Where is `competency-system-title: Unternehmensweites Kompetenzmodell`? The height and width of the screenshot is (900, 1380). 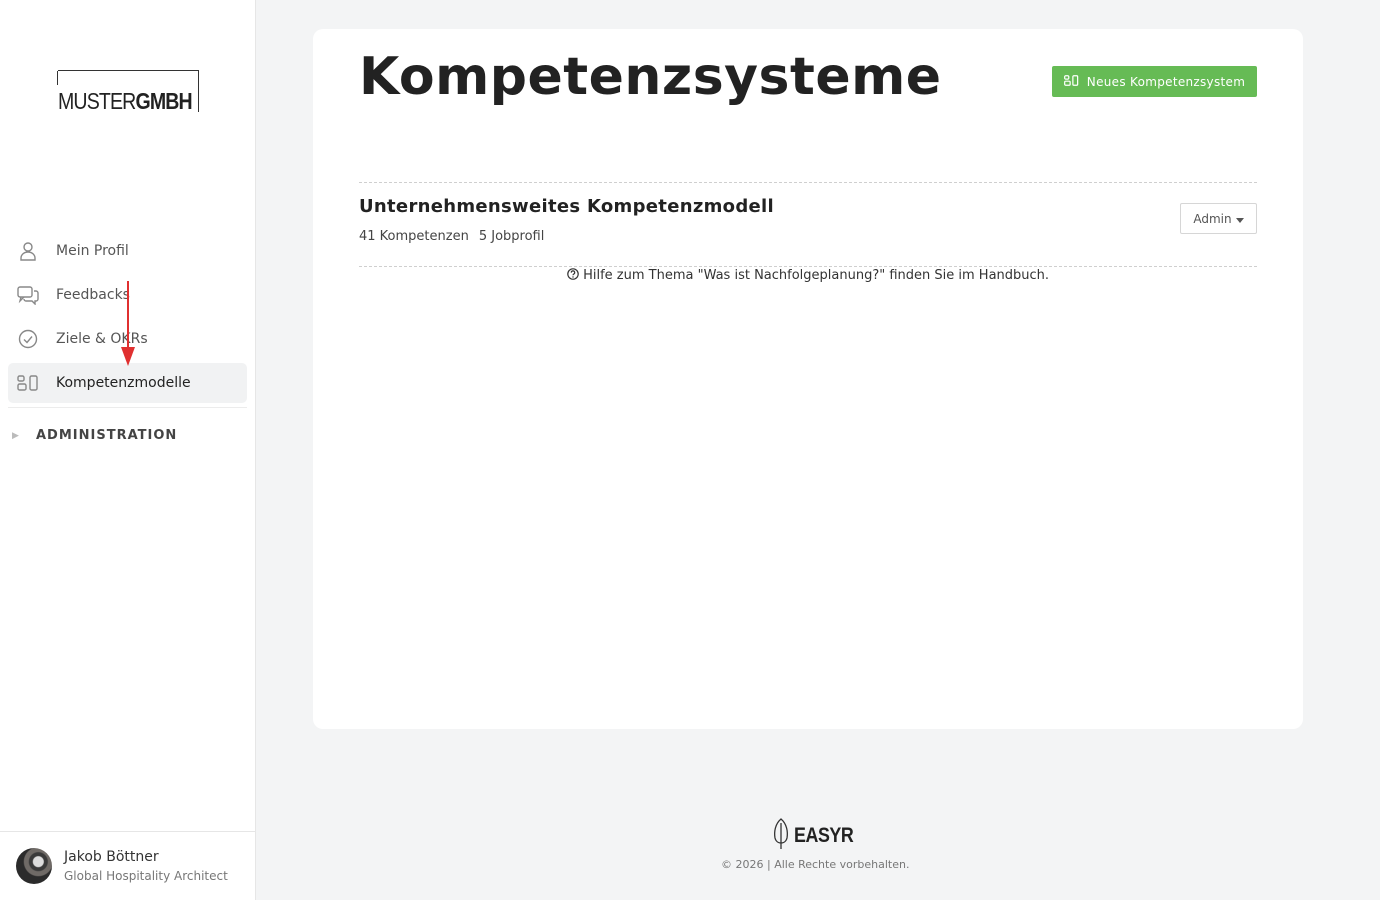 competency-system-title: Unternehmensweites Kompetenzmodell is located at coordinates (566, 206).